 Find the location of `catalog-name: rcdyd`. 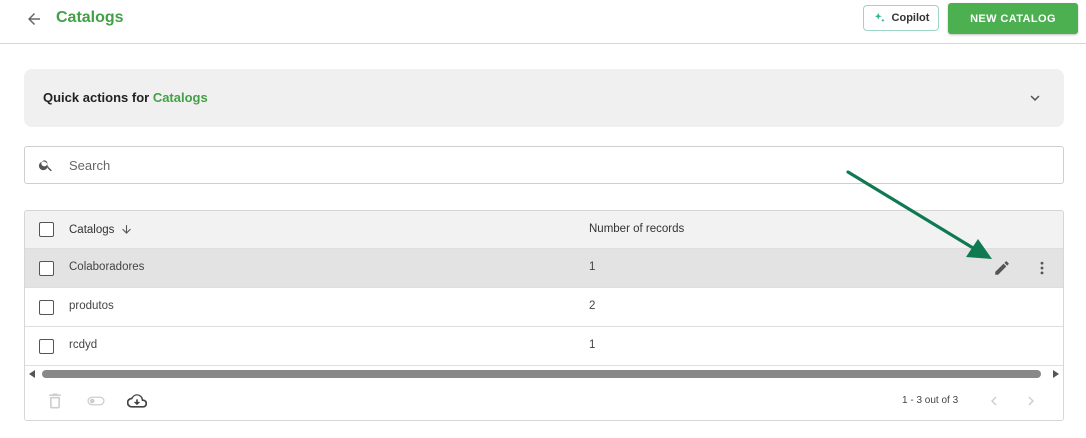

catalog-name: rcdyd is located at coordinates (83, 345).